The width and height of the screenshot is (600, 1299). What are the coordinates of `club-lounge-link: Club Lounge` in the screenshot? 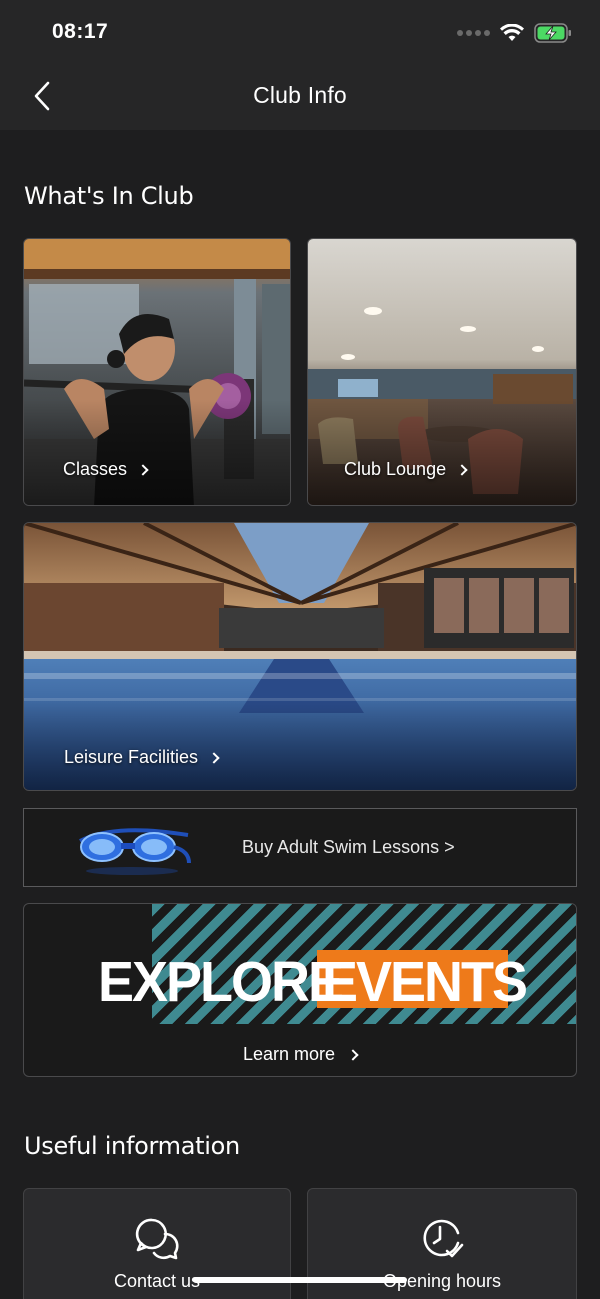 It's located at (406, 469).